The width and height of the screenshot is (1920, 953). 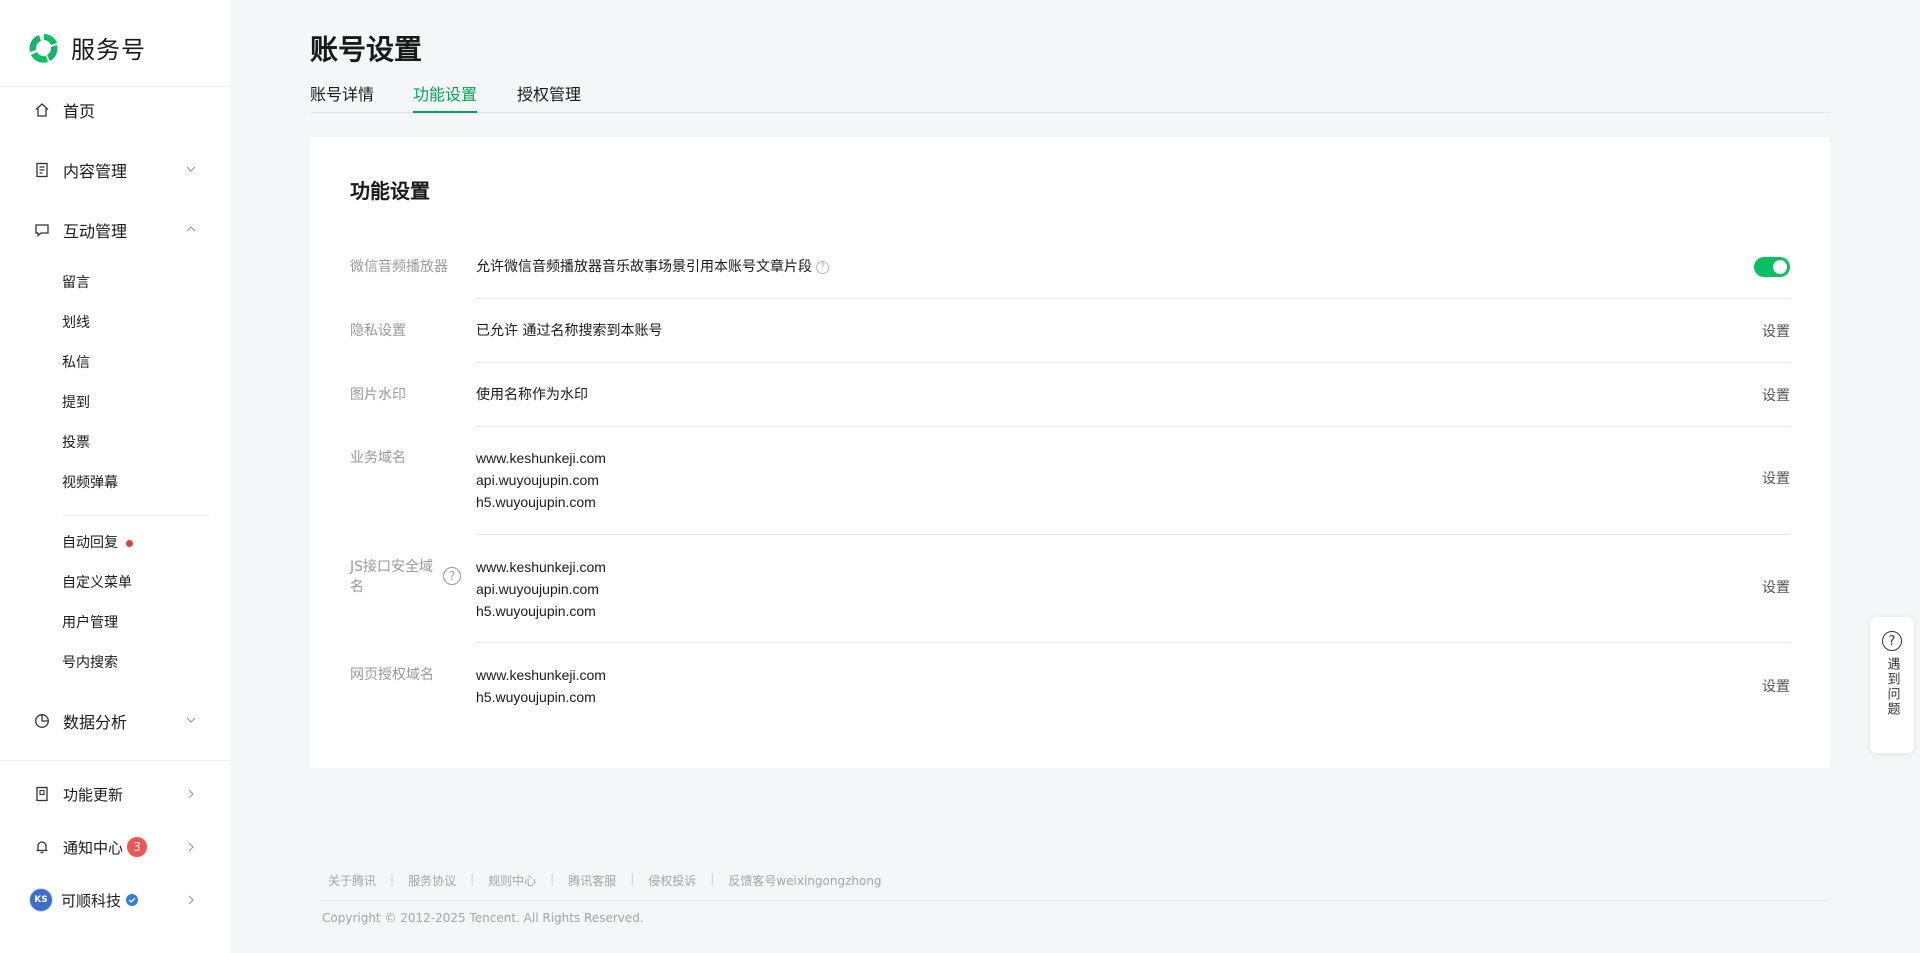 I want to click on nav-sub-votes: 投票, so click(x=76, y=443).